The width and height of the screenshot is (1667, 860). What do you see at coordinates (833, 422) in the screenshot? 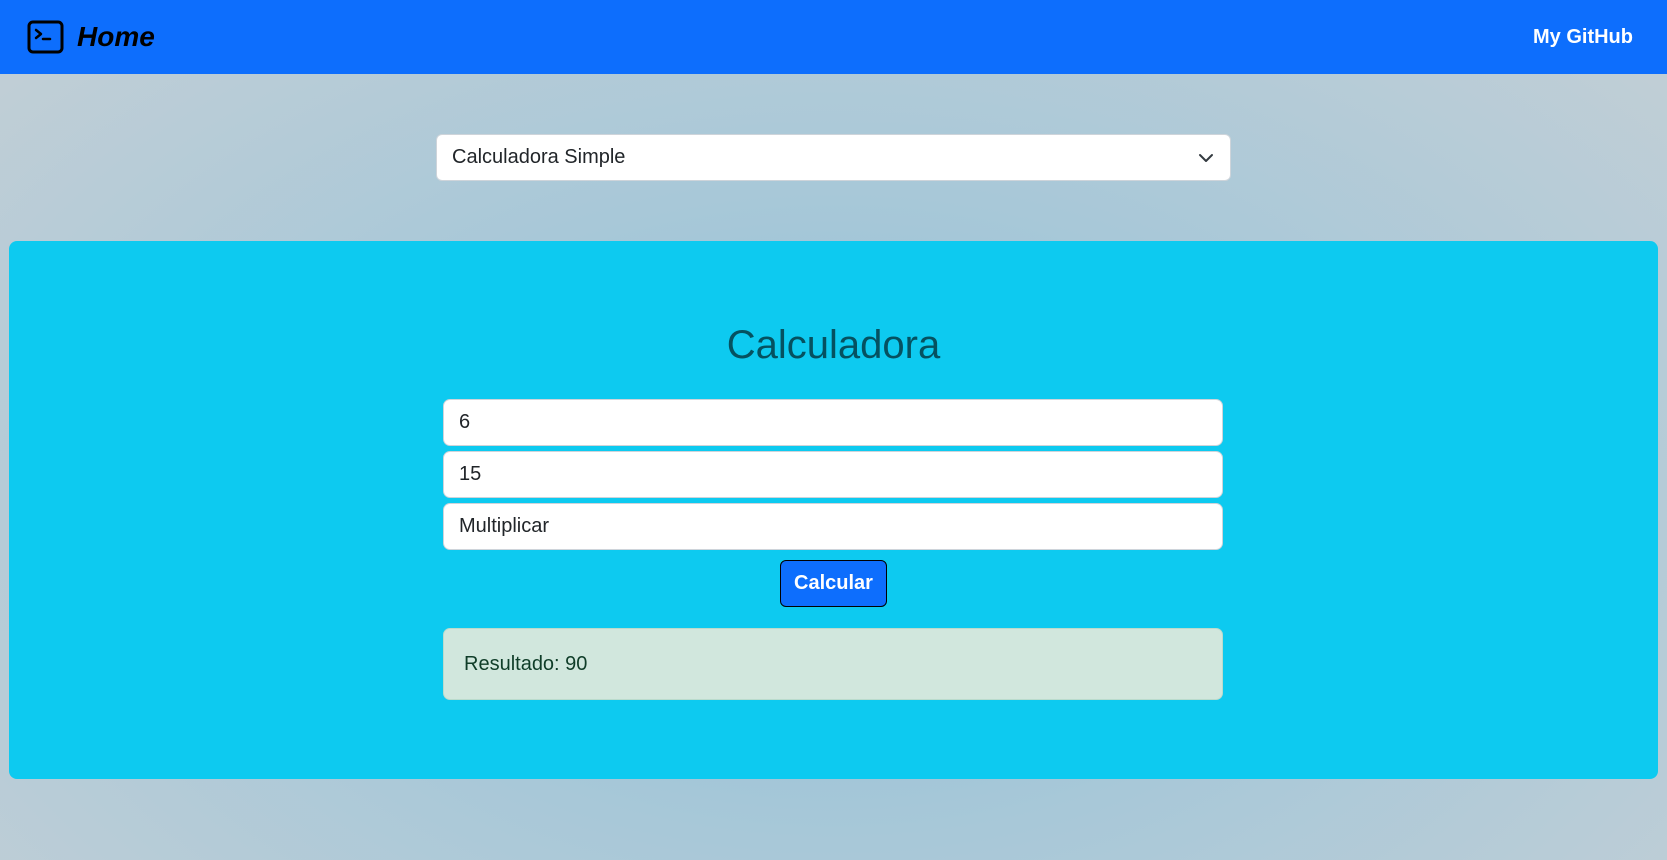
I see `first-number-input` at bounding box center [833, 422].